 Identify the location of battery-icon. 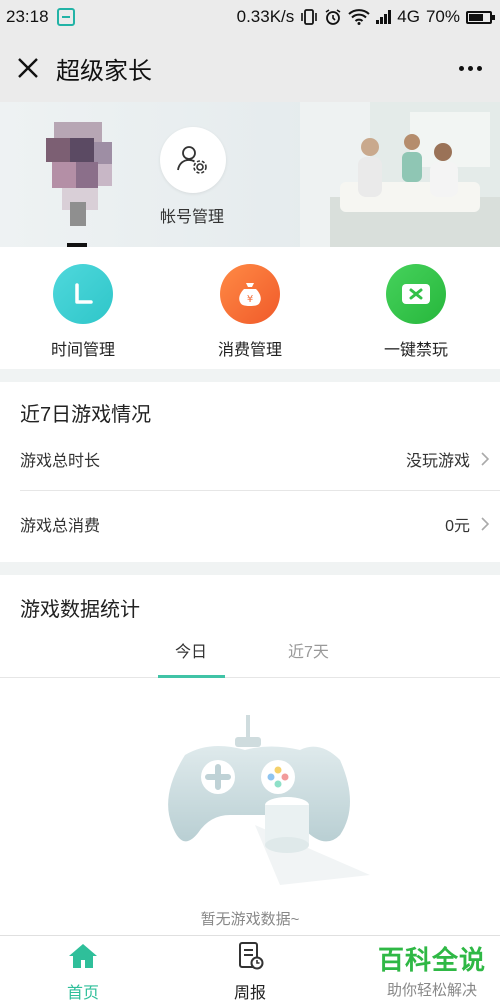
(480, 17).